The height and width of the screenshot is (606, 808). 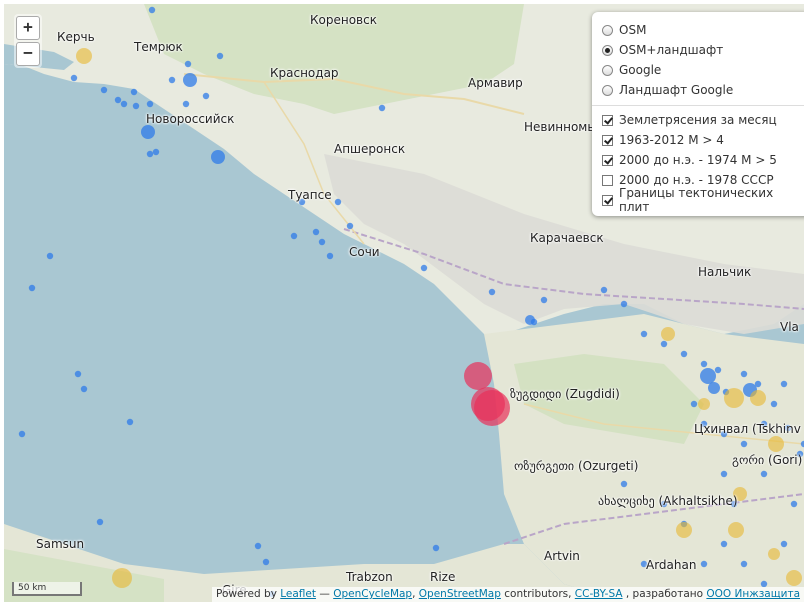 I want to click on base-layer-option: OSM+ландшафт, so click(x=703, y=50).